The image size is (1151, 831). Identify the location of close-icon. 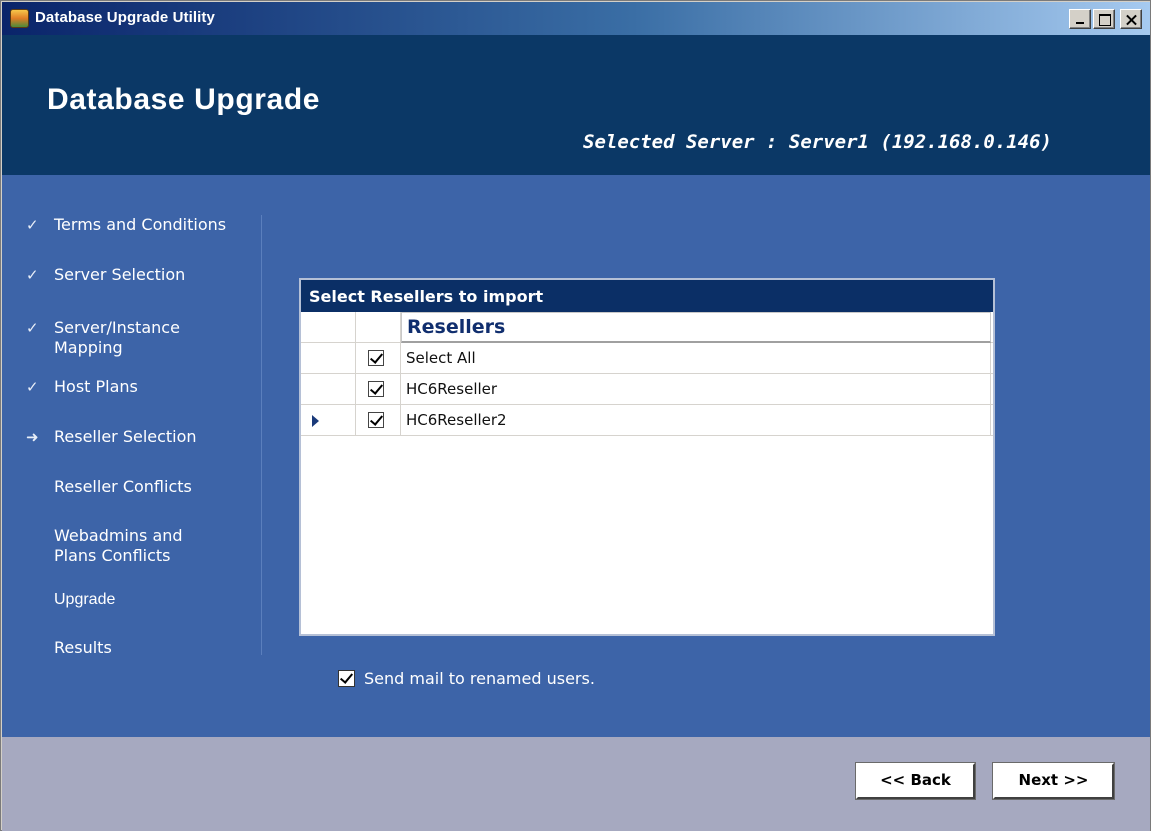
(1131, 19).